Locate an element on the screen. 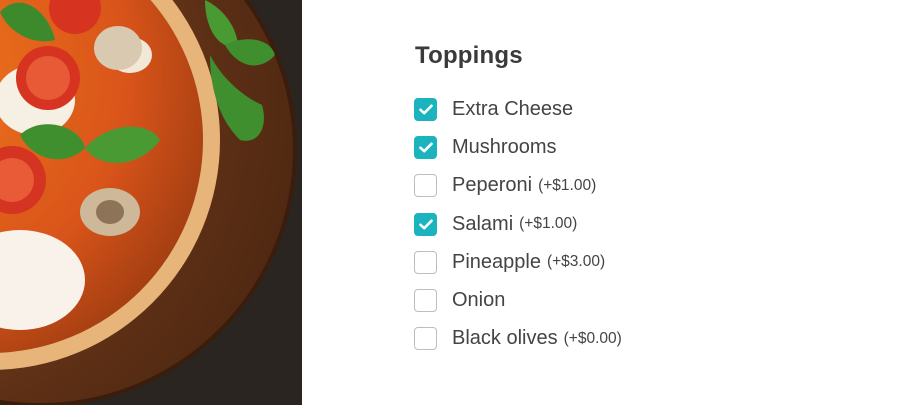 This screenshot has height=405, width=905. topping-option-salami: Salami (+$1.00) is located at coordinates (518, 224).